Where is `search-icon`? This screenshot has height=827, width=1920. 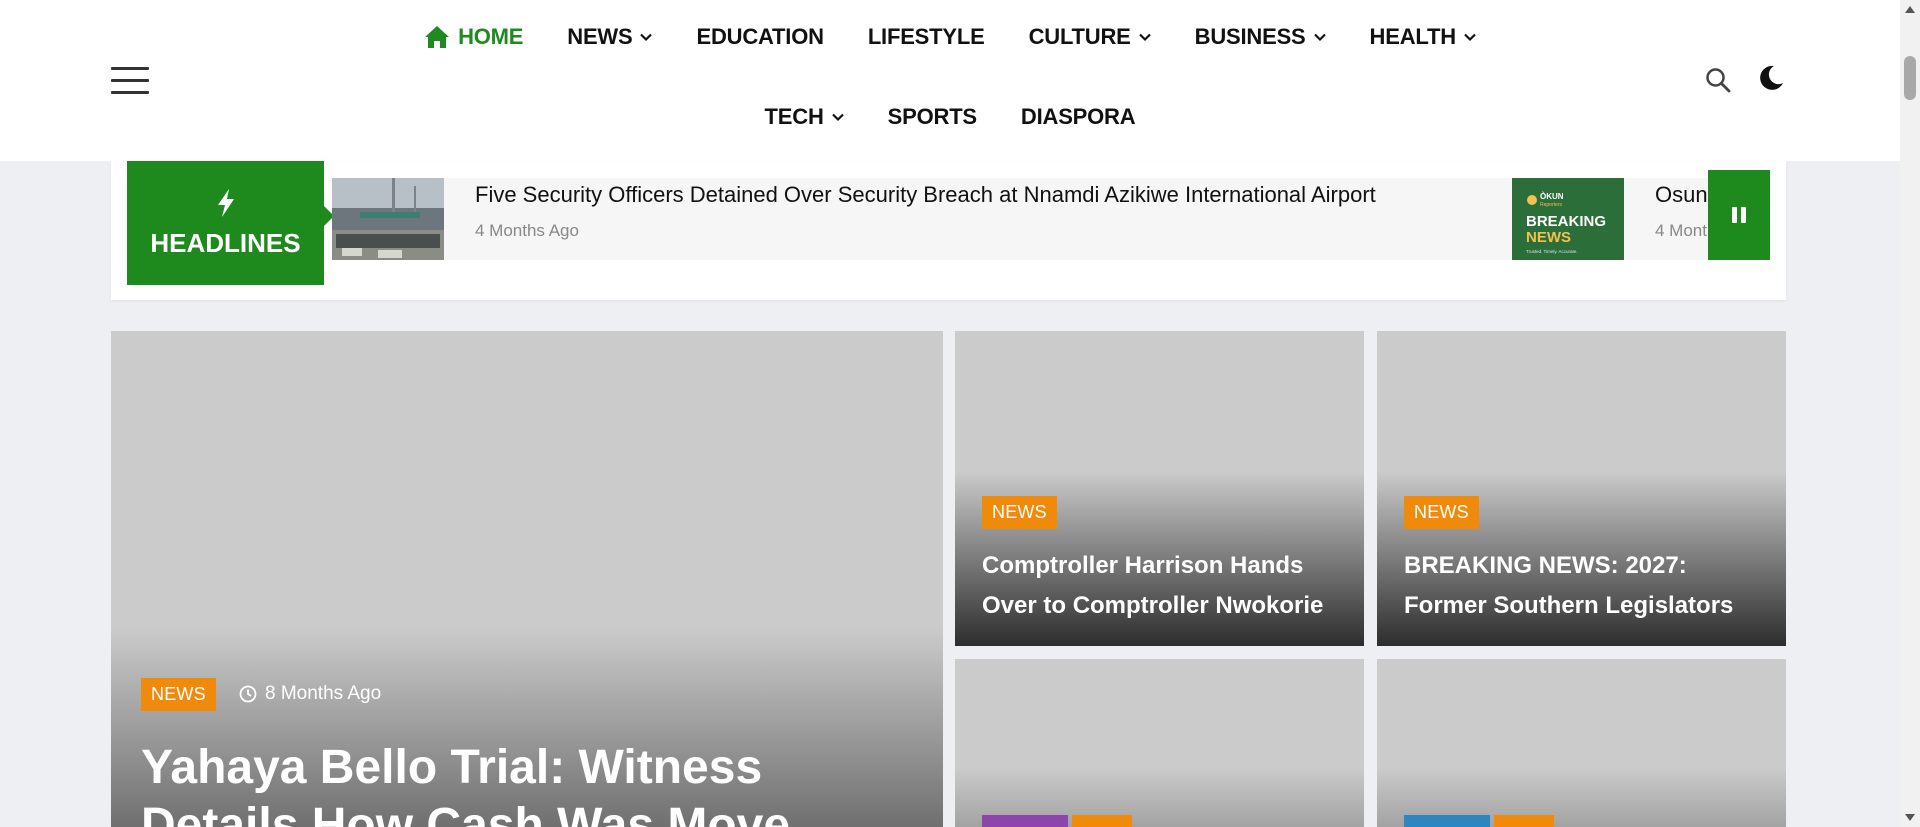
search-icon is located at coordinates (1718, 80).